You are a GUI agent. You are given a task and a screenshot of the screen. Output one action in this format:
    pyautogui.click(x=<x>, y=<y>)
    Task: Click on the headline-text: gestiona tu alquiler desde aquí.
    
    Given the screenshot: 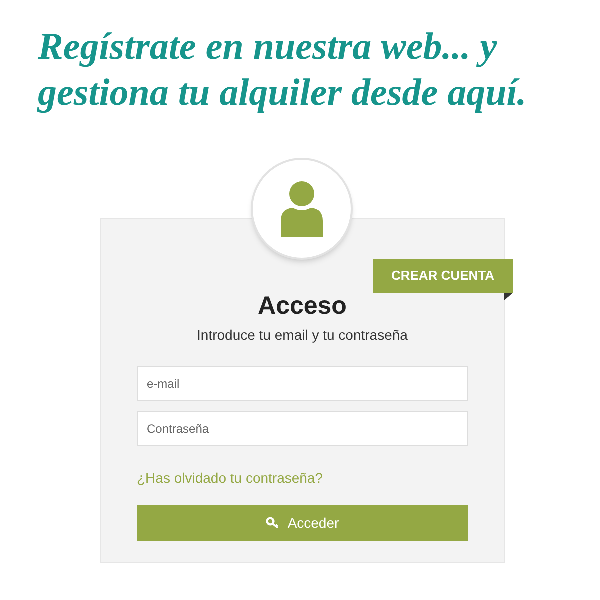 What is the action you would take?
    pyautogui.click(x=282, y=93)
    